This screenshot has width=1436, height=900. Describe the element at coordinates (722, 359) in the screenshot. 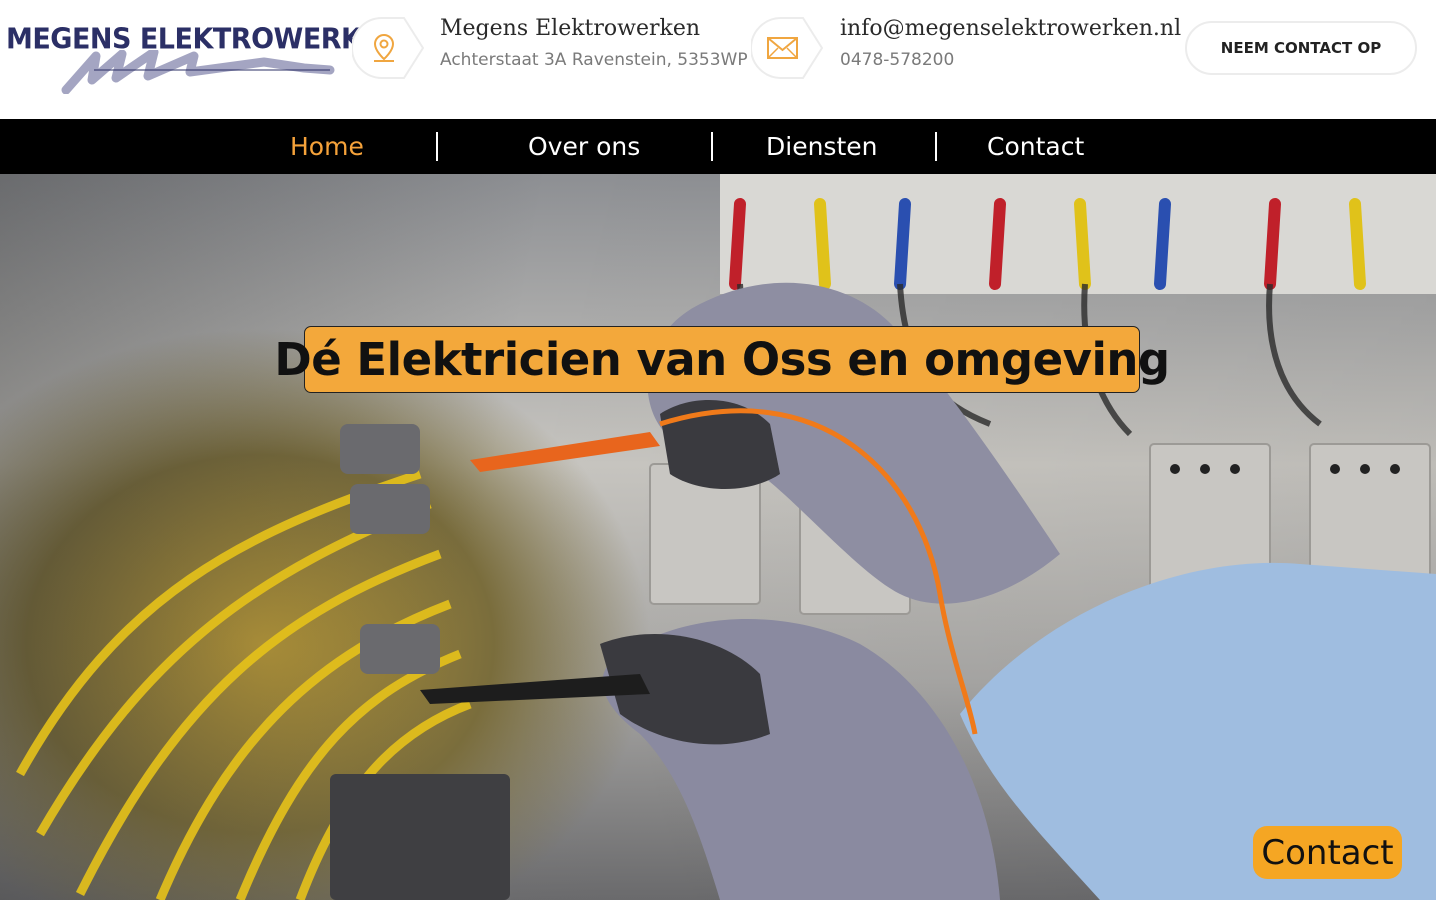

I see `hero-headline: Dé Elektricien van Oss en omgeving` at that location.